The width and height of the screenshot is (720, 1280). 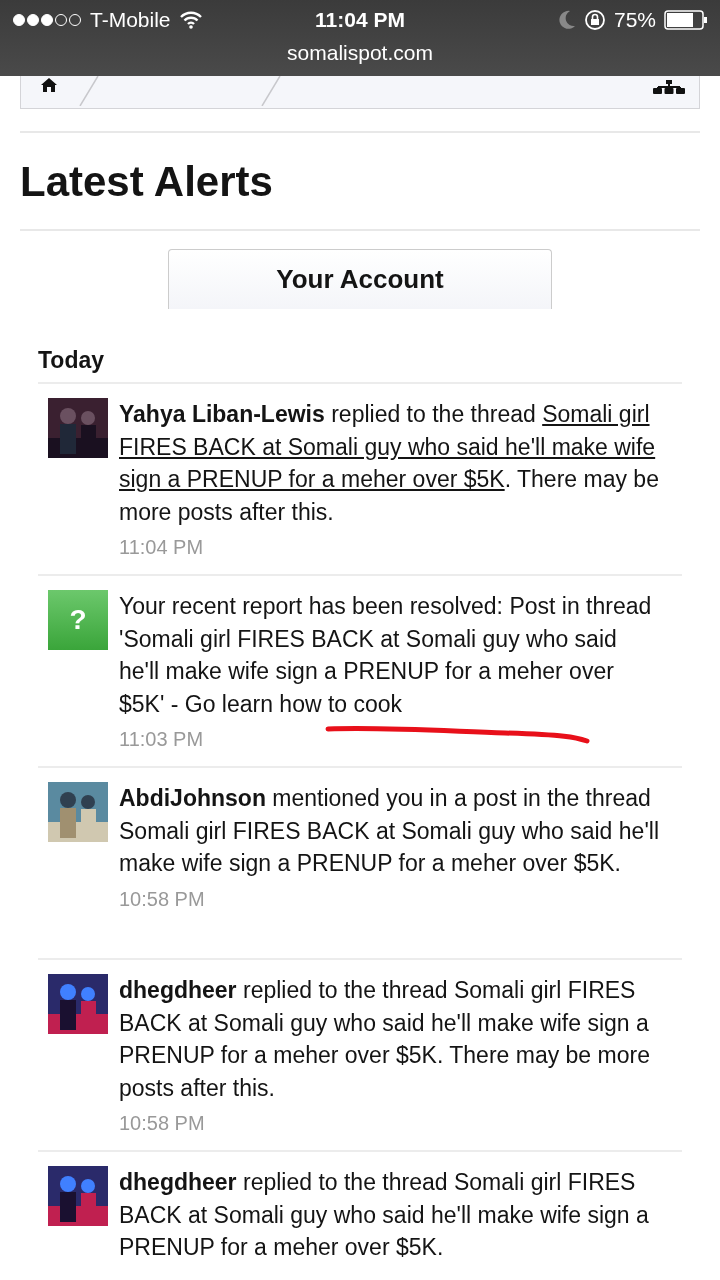 What do you see at coordinates (566, 20) in the screenshot?
I see `moon-icon` at bounding box center [566, 20].